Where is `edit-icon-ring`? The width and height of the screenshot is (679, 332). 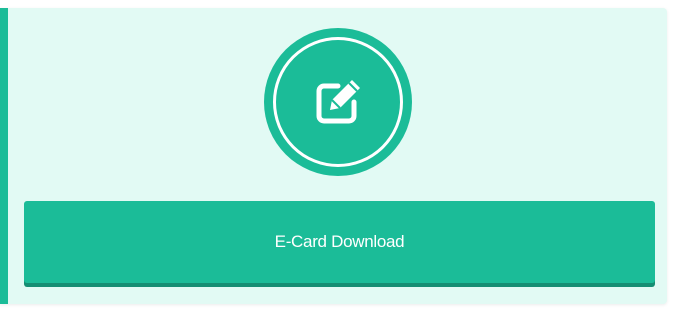
edit-icon-ring is located at coordinates (338, 102).